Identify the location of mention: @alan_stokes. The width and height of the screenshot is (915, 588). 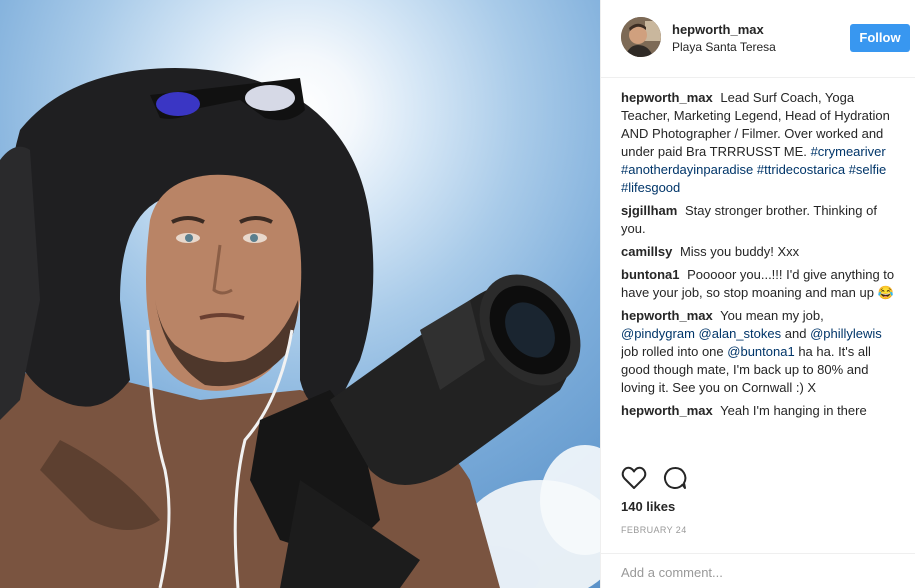
(740, 333).